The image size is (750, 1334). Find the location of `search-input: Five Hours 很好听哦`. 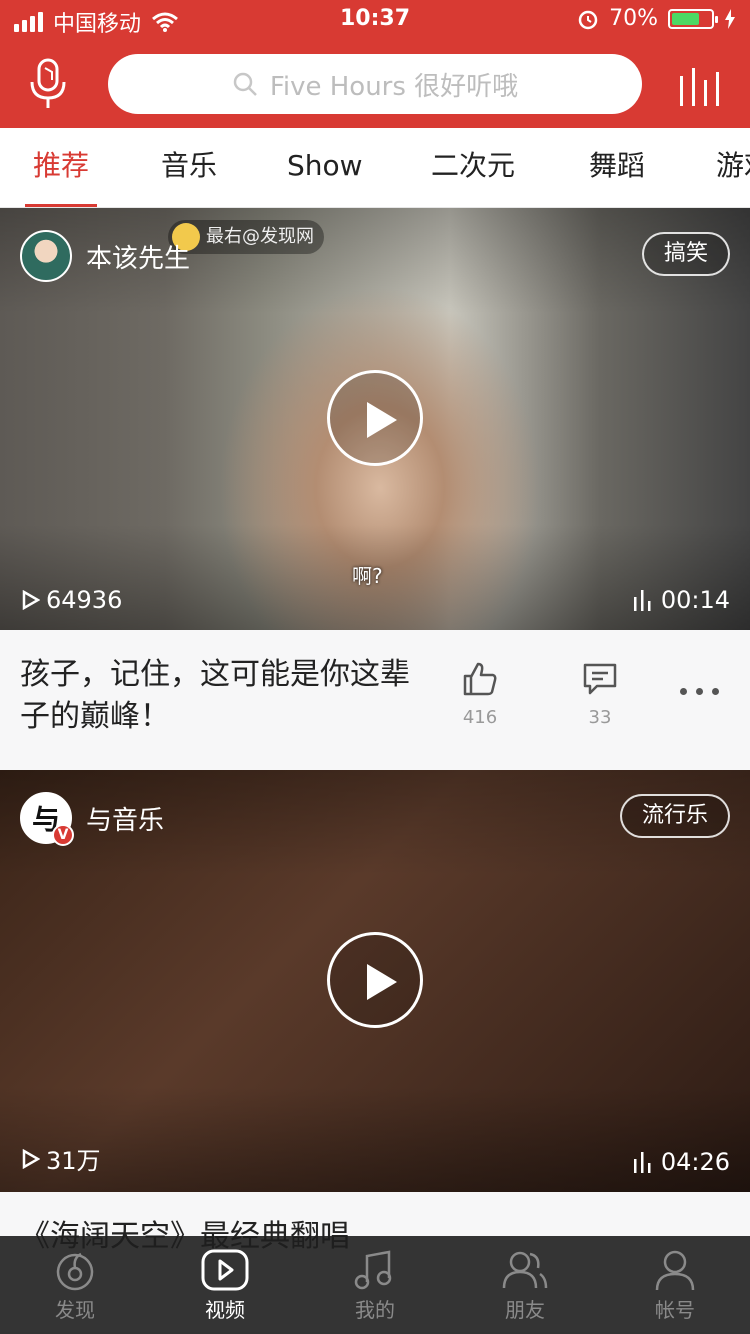

search-input: Five Hours 很好听哦 is located at coordinates (375, 84).